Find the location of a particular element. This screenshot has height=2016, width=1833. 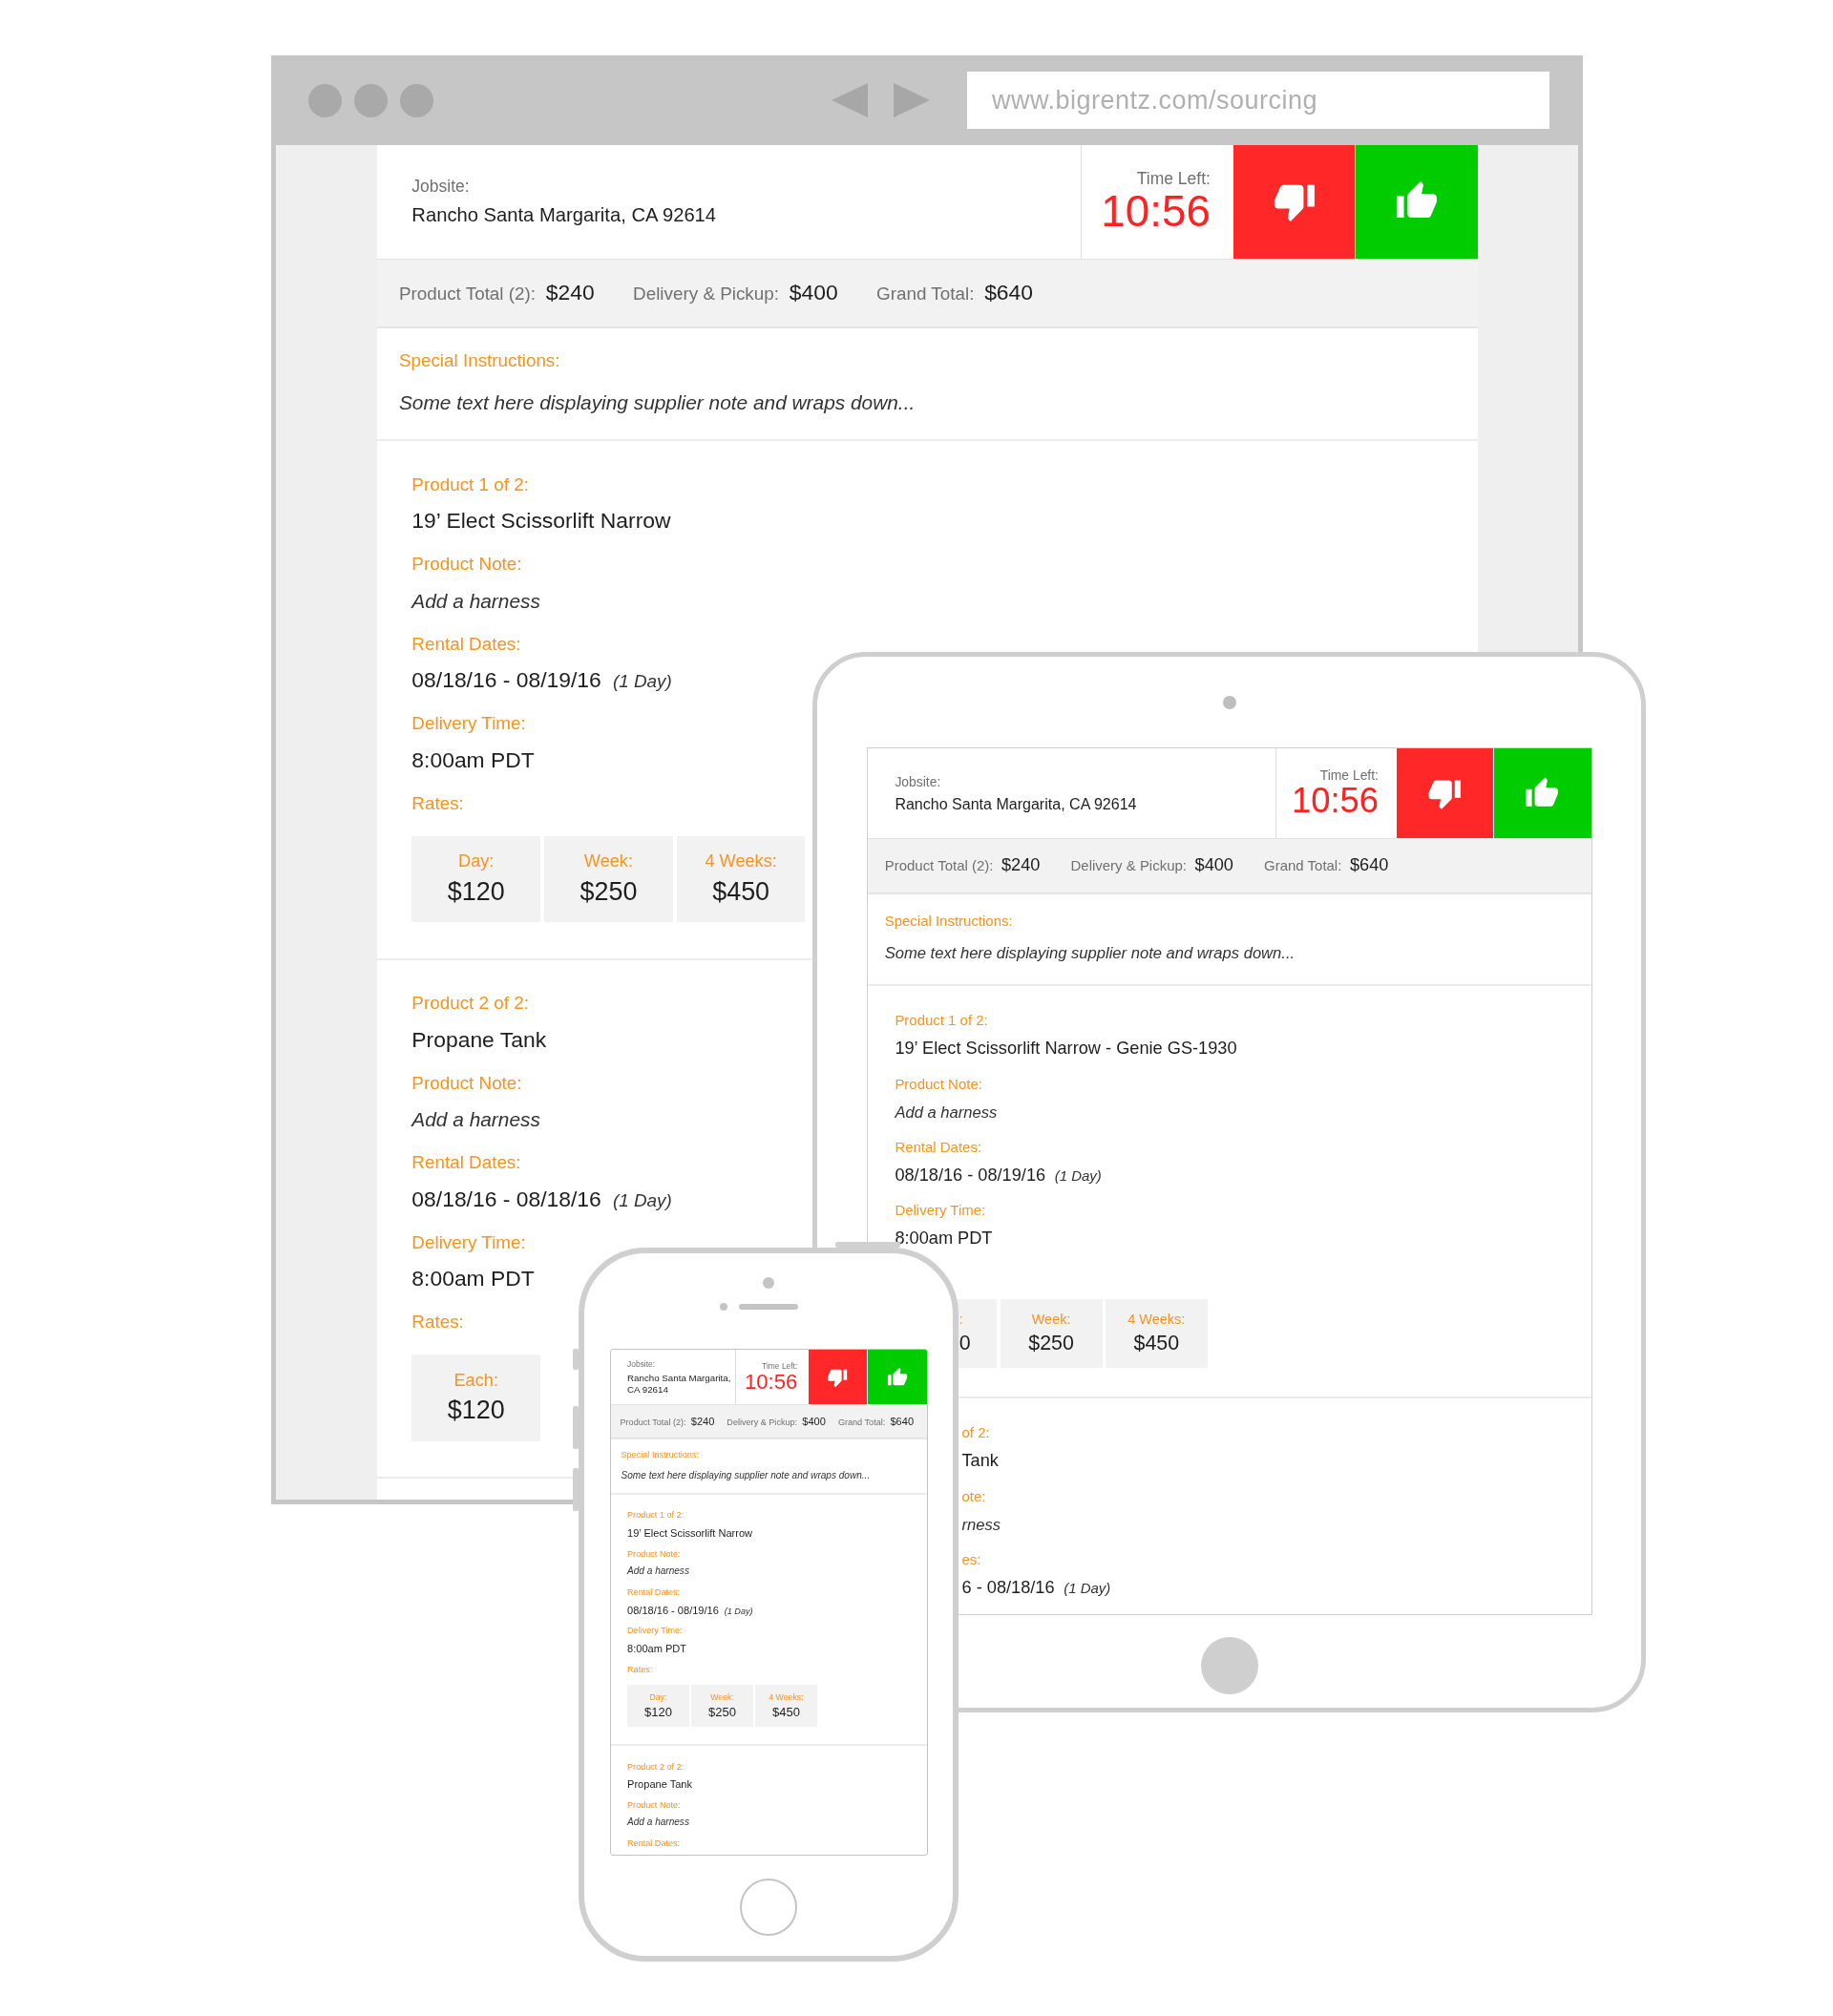

rate-label: : is located at coordinates (961, 1320).